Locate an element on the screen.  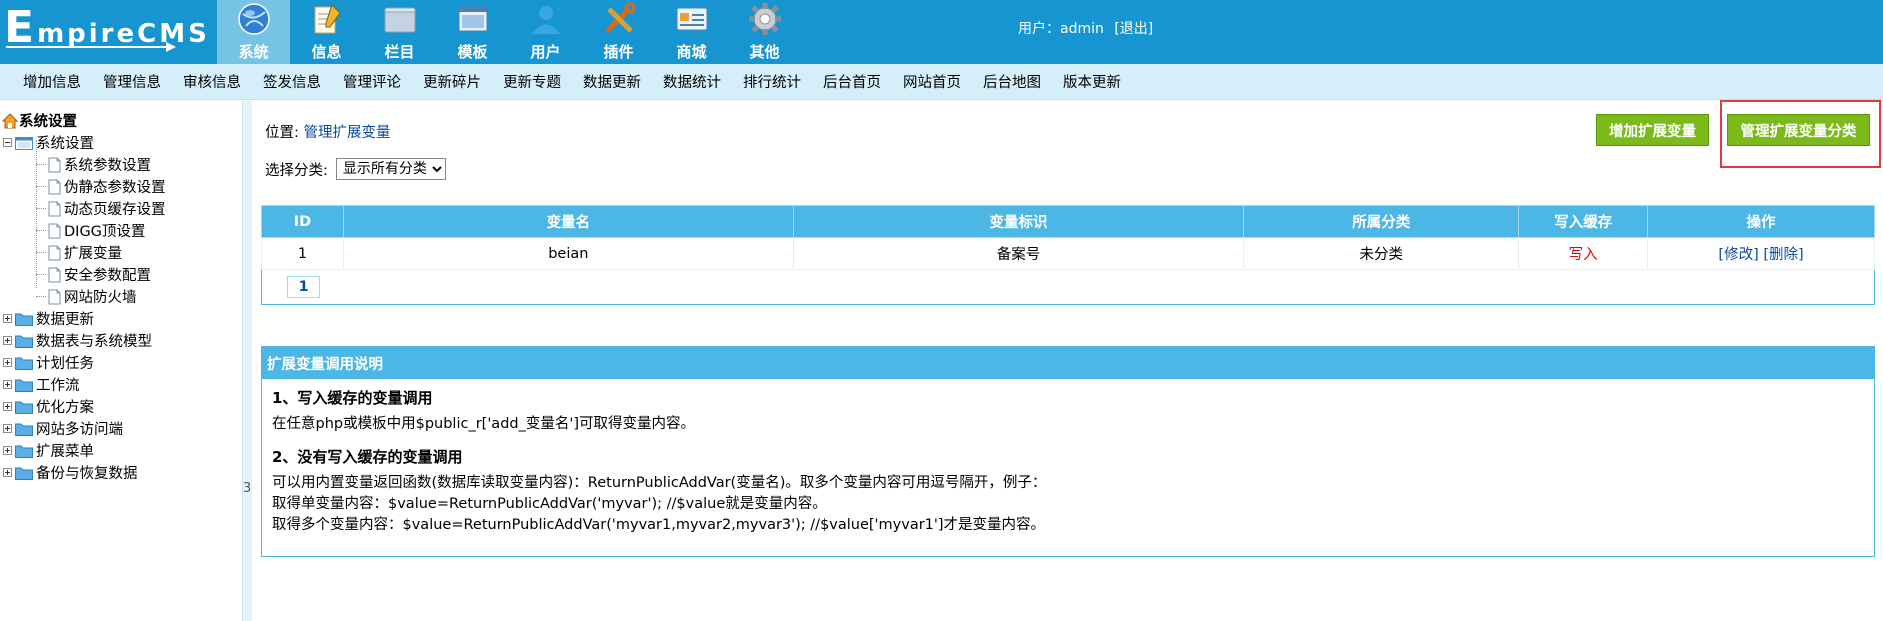
subnav-site-home: 网站首页 is located at coordinates (932, 81).